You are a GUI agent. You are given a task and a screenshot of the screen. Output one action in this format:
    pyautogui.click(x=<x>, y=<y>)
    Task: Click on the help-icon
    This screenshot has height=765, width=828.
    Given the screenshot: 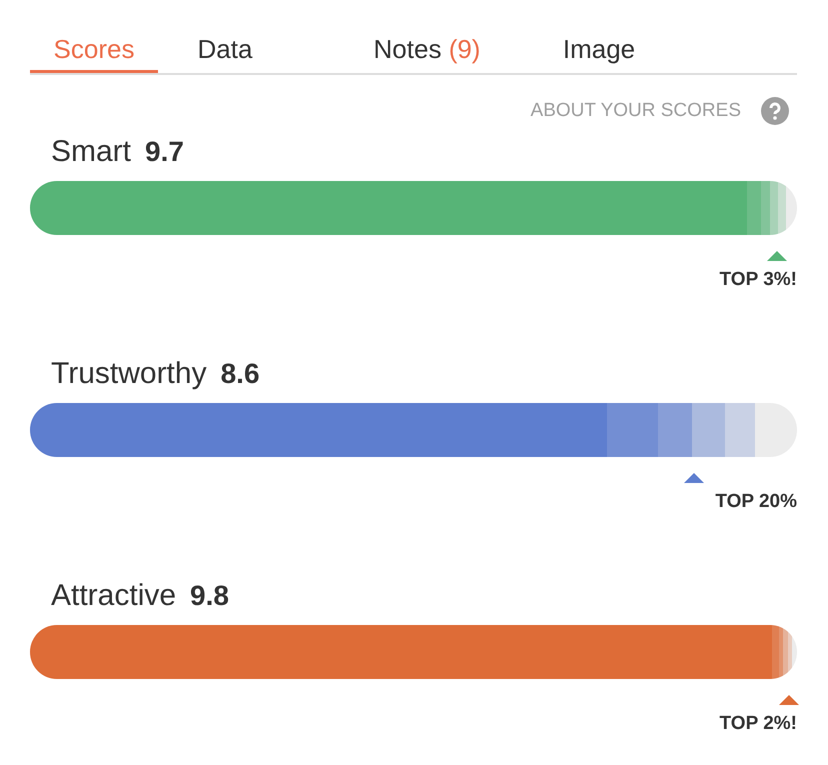 What is the action you would take?
    pyautogui.click(x=775, y=111)
    